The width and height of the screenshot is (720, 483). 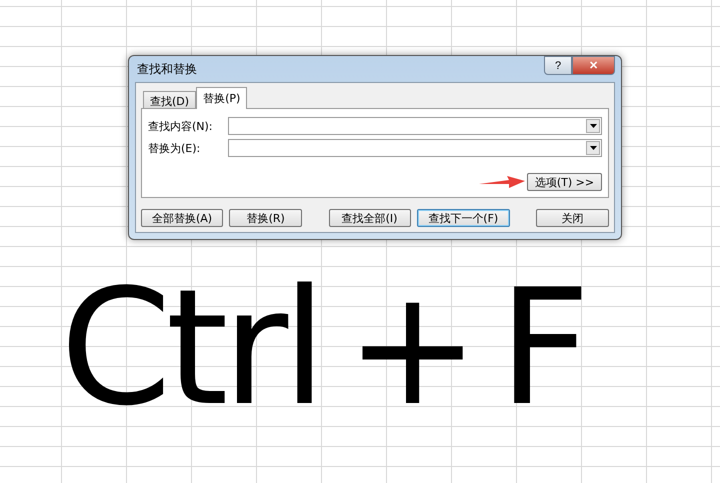 What do you see at coordinates (572, 218) in the screenshot?
I see `dialog-button: 关闭` at bounding box center [572, 218].